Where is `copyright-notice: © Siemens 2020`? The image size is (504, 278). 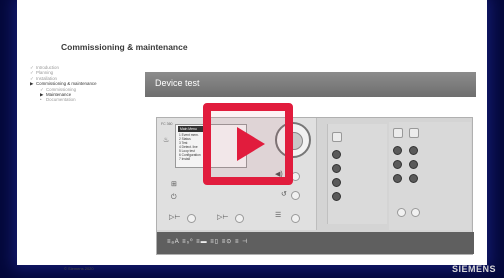 copyright-notice: © Siemens 2020 is located at coordinates (79, 268).